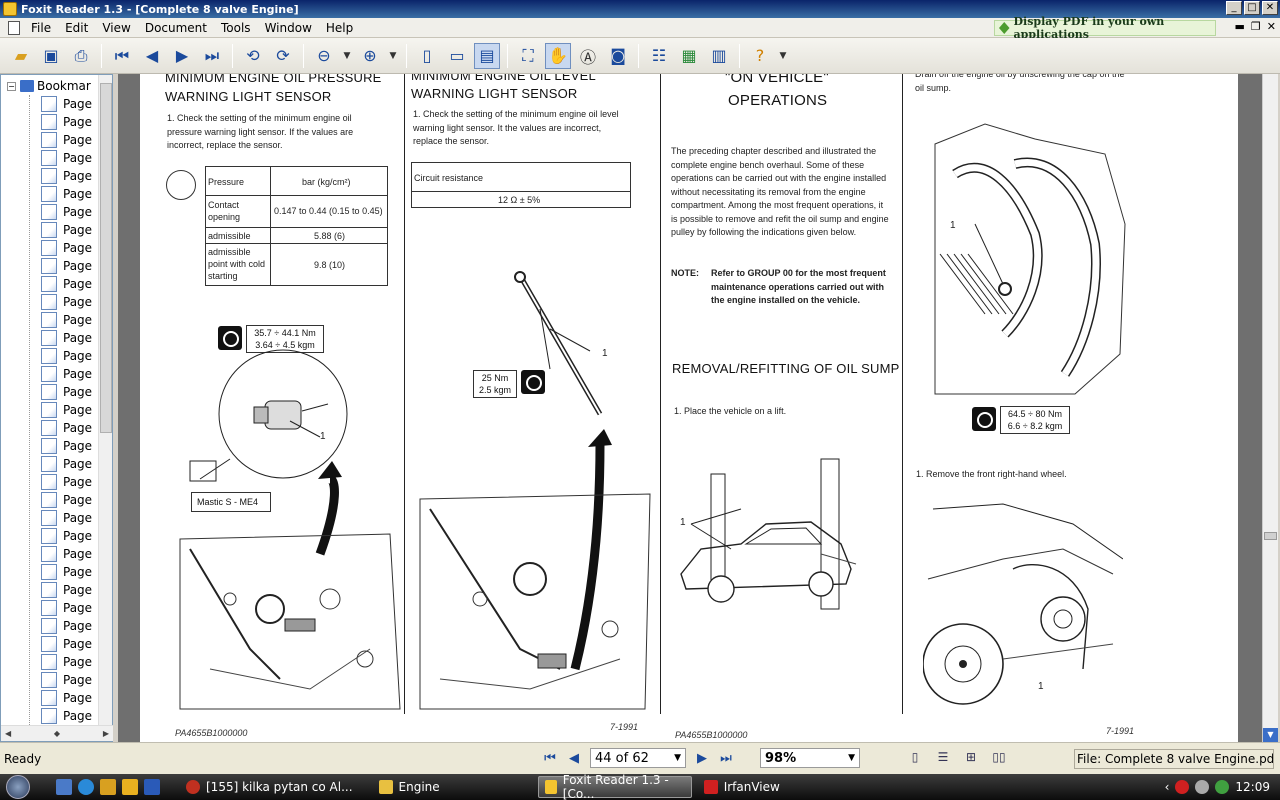 This screenshot has height=800, width=1280. What do you see at coordinates (638, 758) in the screenshot?
I see `page-number-field: 44 of 62 ▼` at bounding box center [638, 758].